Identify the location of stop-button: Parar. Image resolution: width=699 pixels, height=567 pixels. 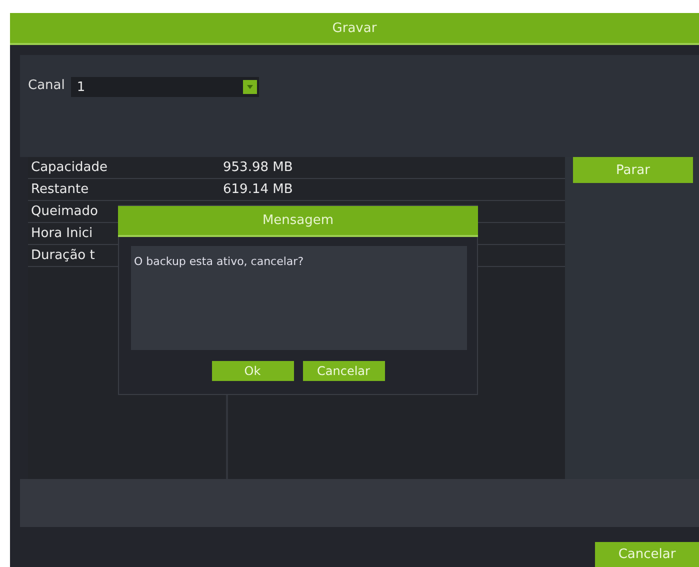
(633, 170).